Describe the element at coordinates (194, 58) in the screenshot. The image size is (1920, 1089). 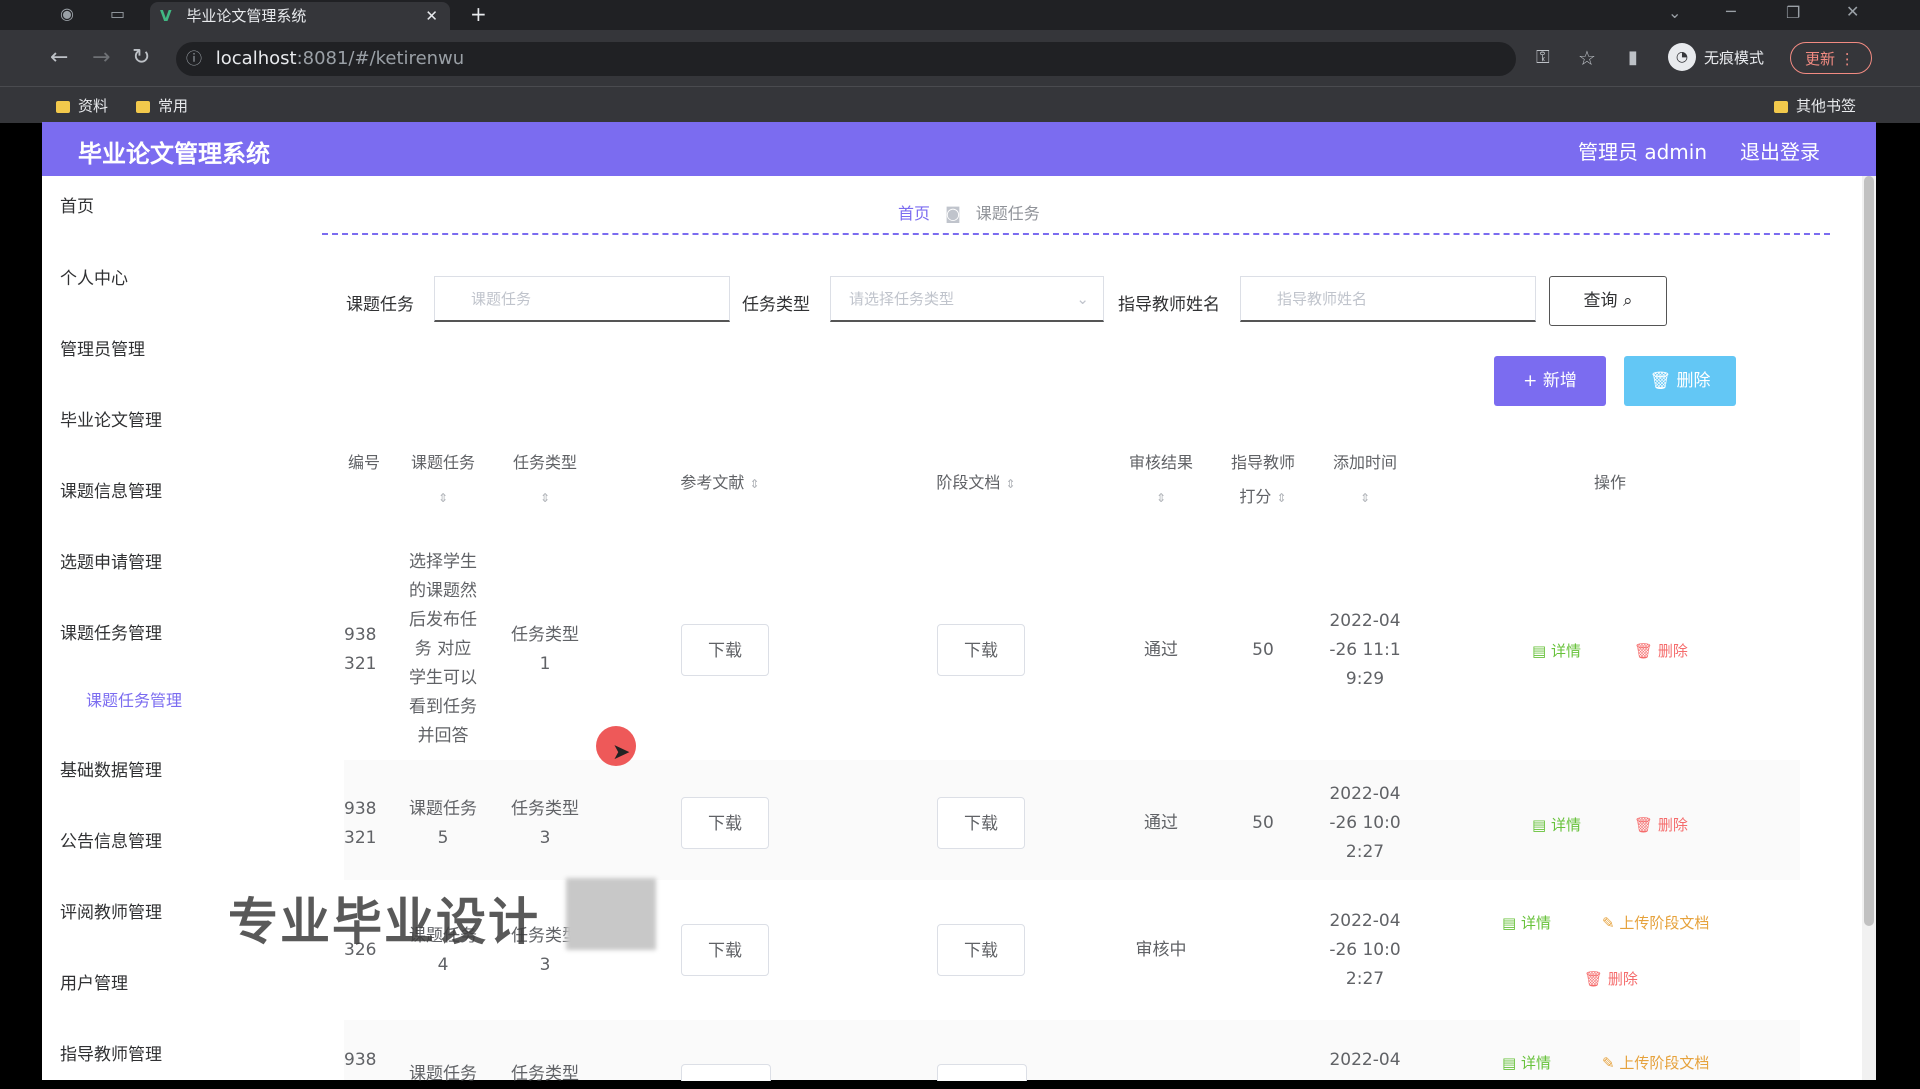
I see `site-info-icon: ⓘ` at that location.